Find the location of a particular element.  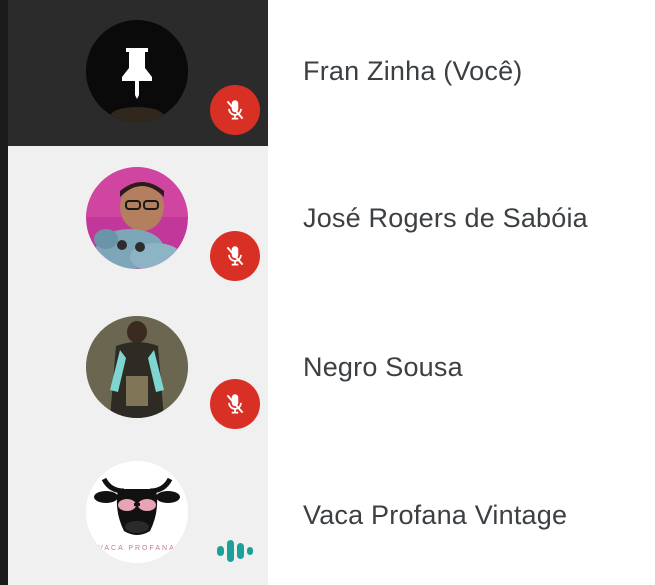

avatar is located at coordinates (137, 71).